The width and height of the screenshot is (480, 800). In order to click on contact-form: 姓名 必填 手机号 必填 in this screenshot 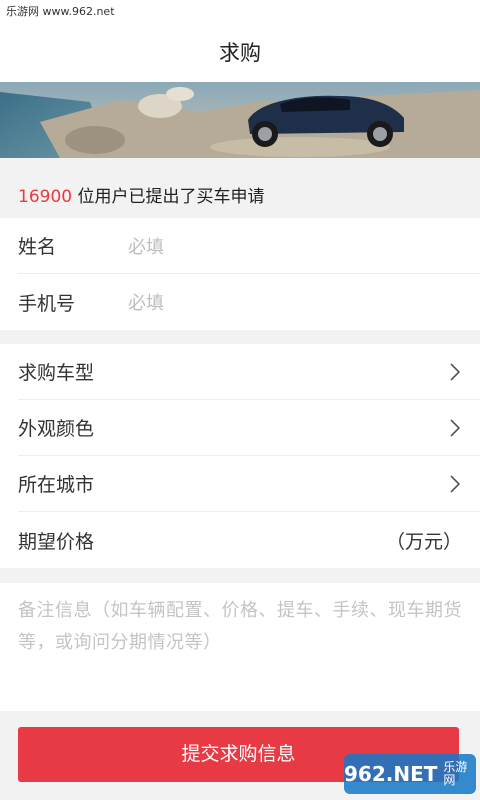, I will do `click(240, 274)`.